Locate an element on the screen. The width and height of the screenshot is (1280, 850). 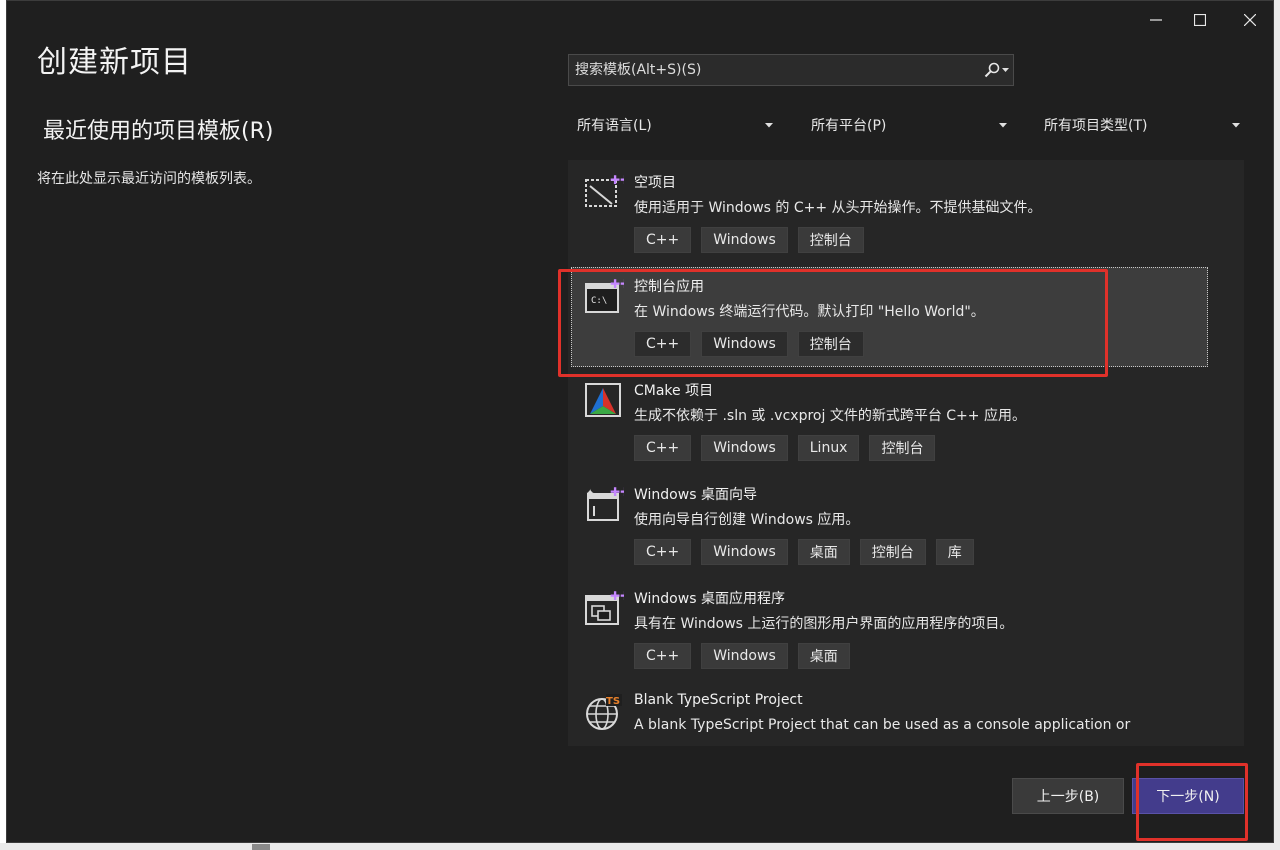
template-tags: C++ Windows 桌面 控制台 库 is located at coordinates (804, 552).